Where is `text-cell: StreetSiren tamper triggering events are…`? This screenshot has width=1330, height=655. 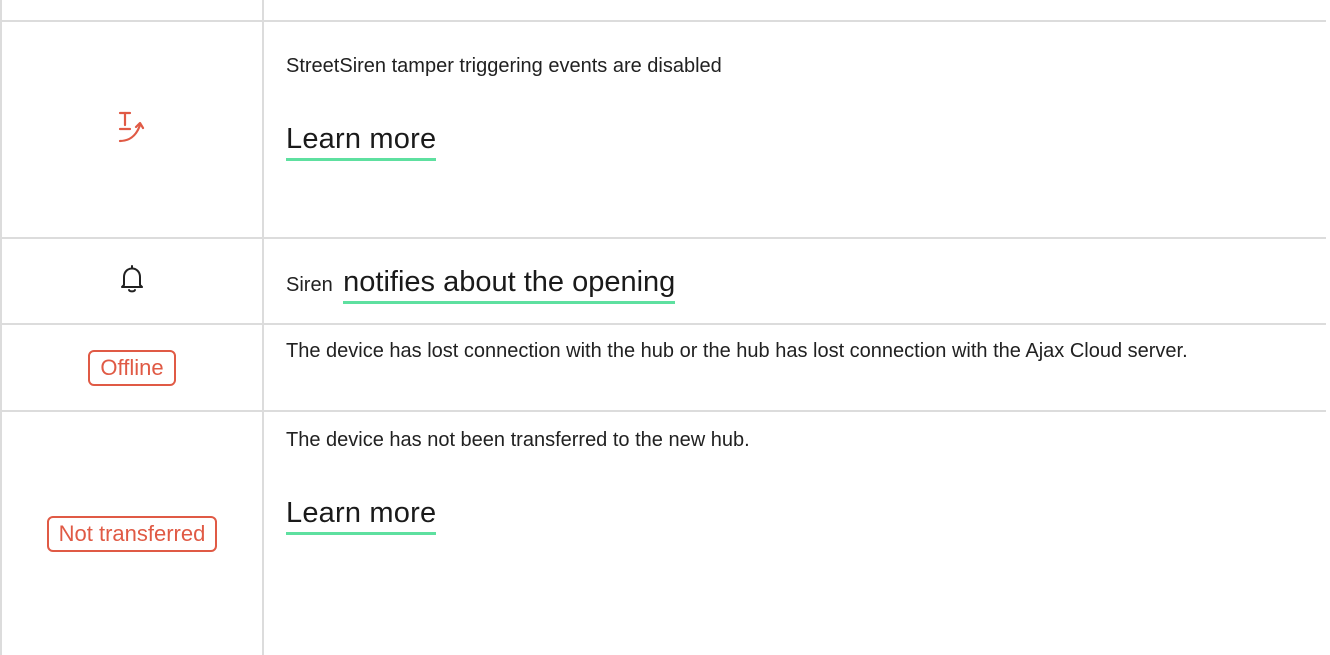 text-cell: StreetSiren tamper triggering events are… is located at coordinates (796, 105).